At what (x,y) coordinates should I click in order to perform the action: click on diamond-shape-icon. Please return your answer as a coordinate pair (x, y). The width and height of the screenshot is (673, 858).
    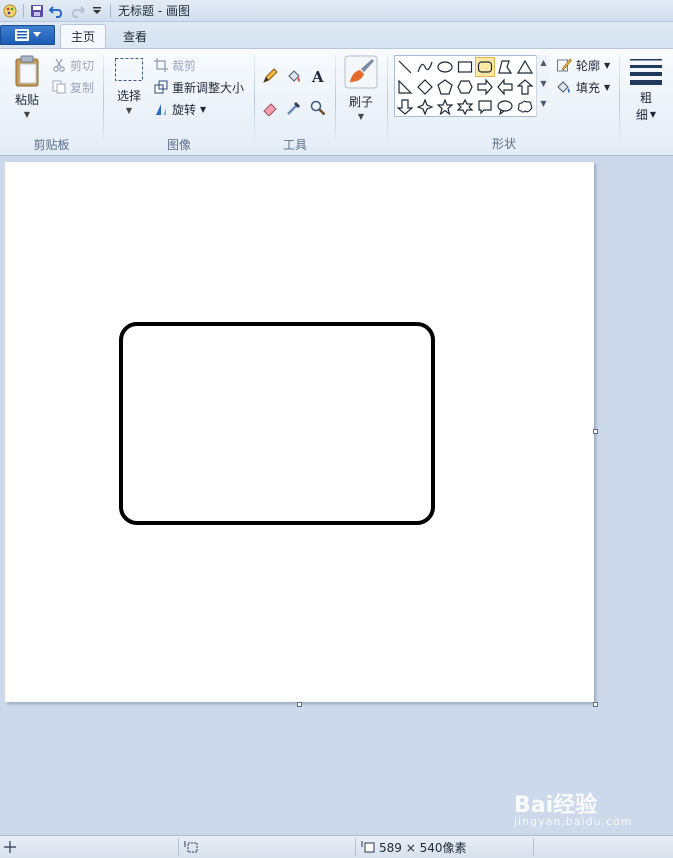
    Looking at the image, I should click on (425, 87).